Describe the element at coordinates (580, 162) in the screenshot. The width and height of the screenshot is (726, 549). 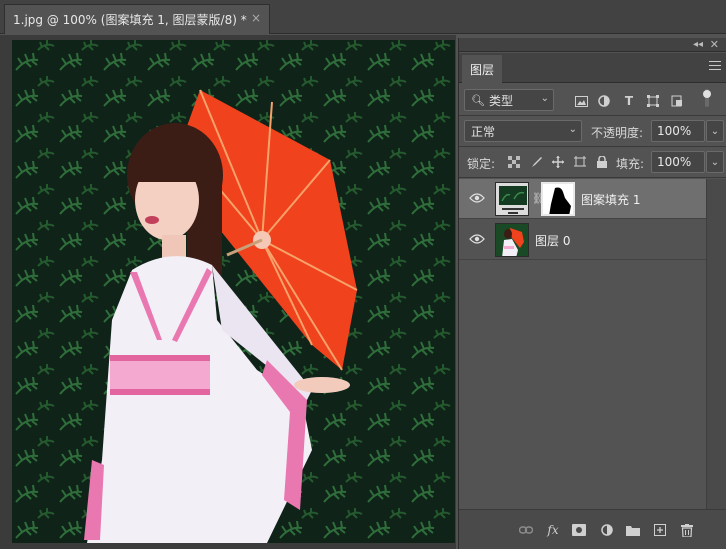
I see `lock-artboard-icon` at that location.